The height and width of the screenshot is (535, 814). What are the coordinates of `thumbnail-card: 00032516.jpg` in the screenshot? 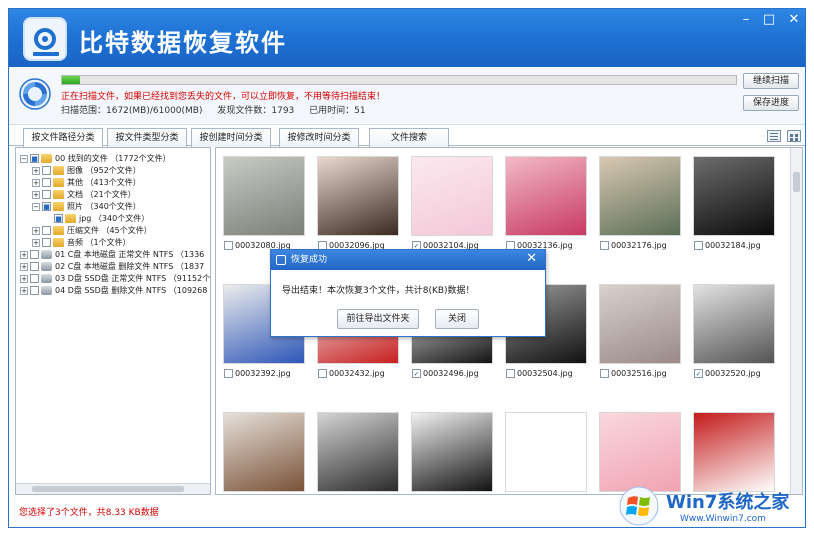 It's located at (640, 330).